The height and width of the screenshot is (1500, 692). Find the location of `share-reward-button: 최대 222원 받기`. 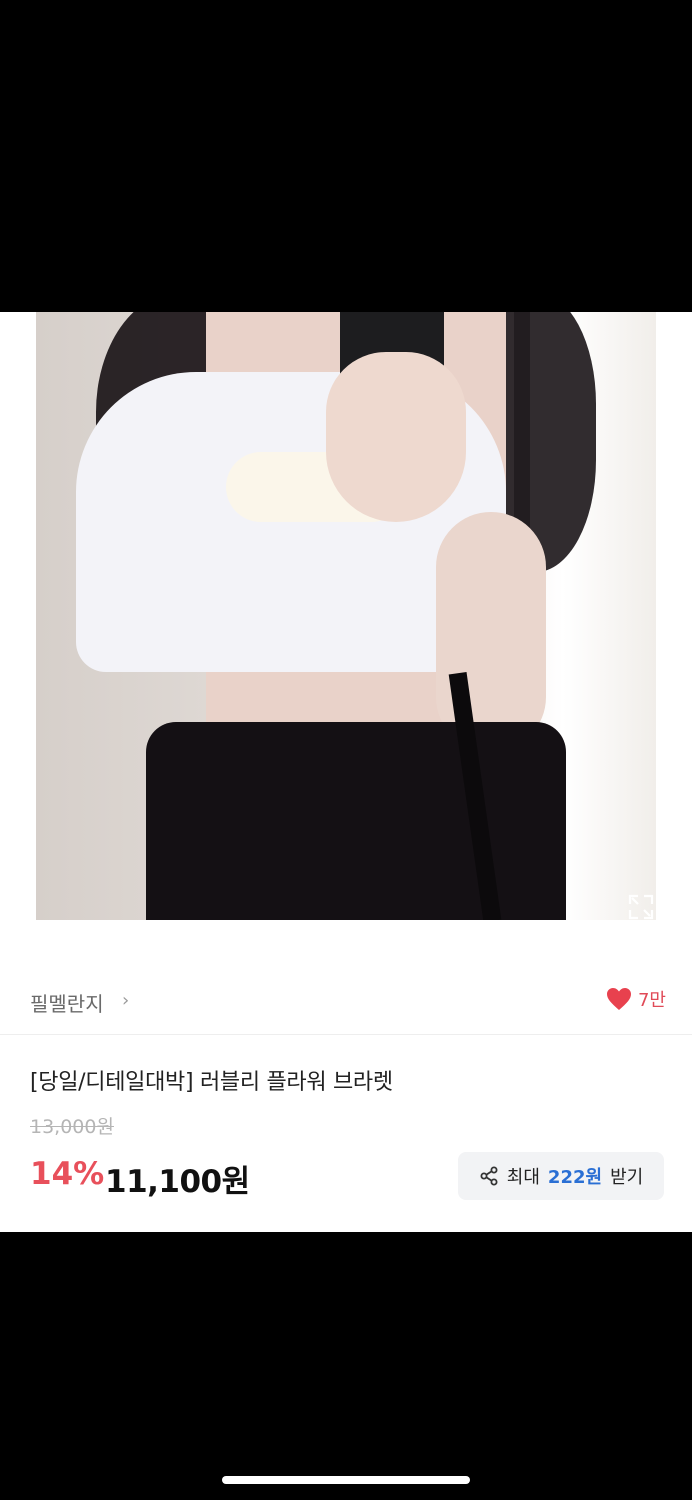

share-reward-button: 최대 222원 받기 is located at coordinates (561, 1176).